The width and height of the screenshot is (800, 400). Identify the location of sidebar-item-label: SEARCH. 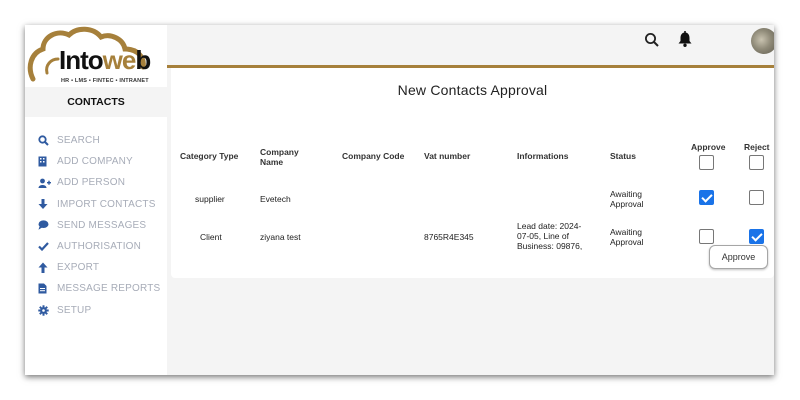
(78, 141).